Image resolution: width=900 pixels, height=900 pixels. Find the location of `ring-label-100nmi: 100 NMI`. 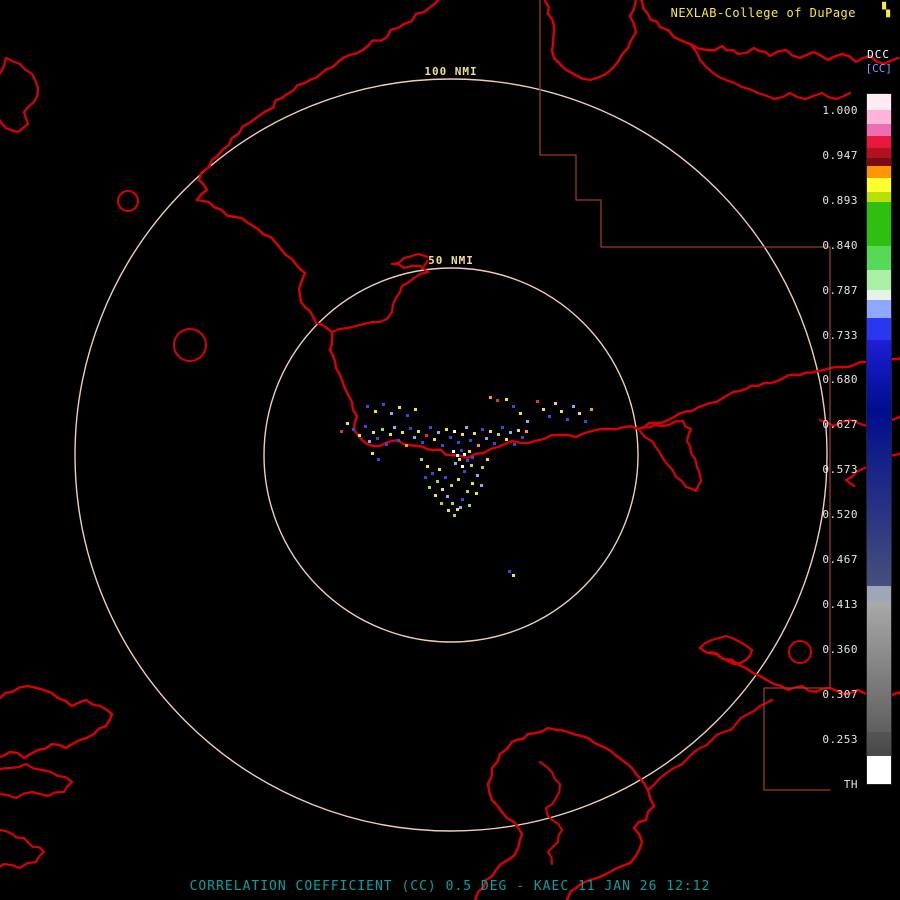

ring-label-100nmi: 100 NMI is located at coordinates (451, 71).